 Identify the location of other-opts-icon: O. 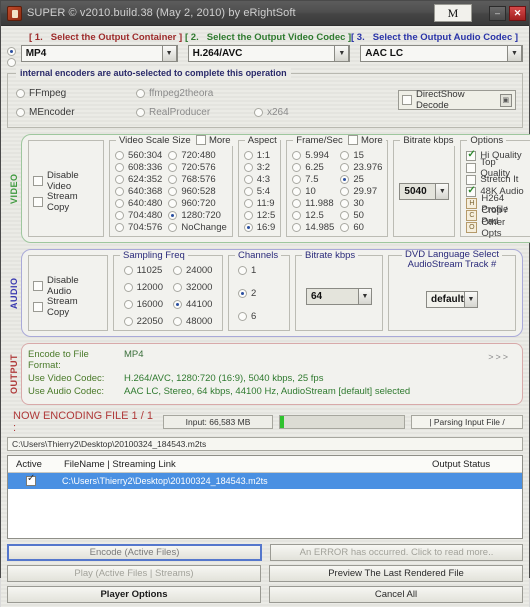
(472, 227).